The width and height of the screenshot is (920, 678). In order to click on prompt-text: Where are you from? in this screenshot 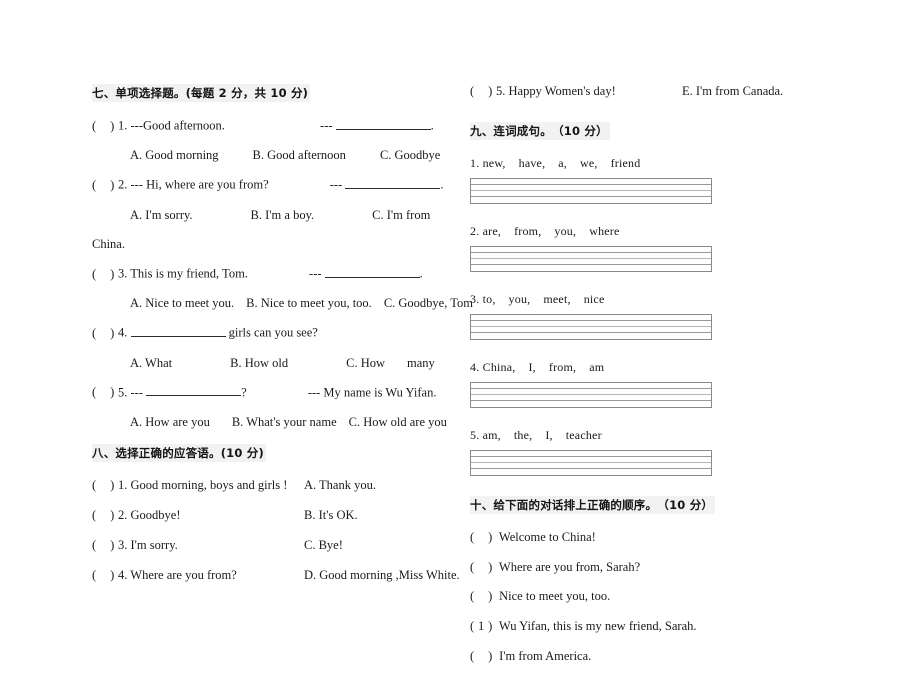, I will do `click(183, 574)`.